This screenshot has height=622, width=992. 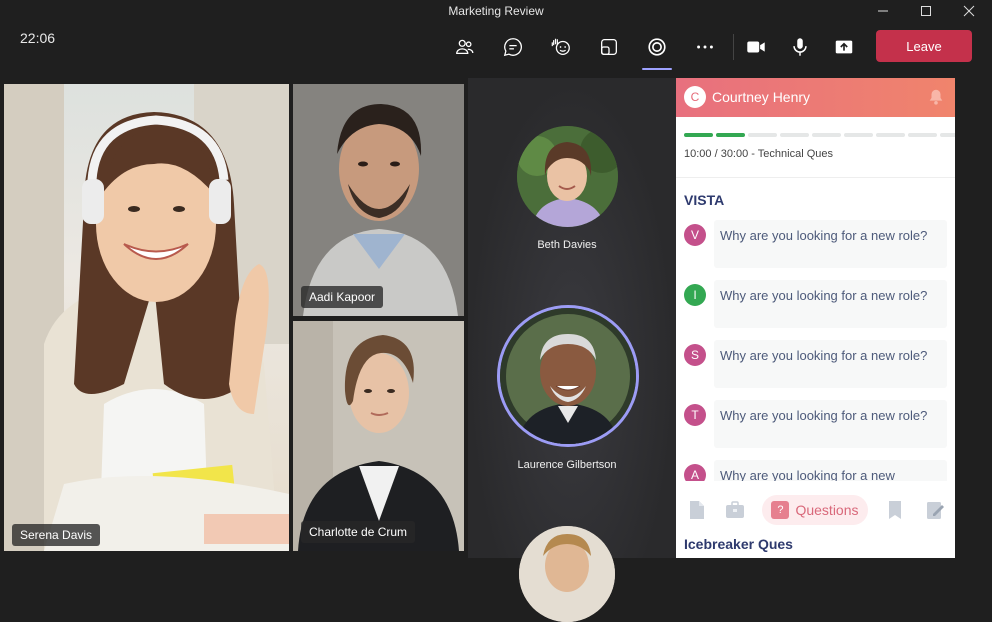 What do you see at coordinates (38, 38) in the screenshot?
I see `meeting-clock: 22:06` at bounding box center [38, 38].